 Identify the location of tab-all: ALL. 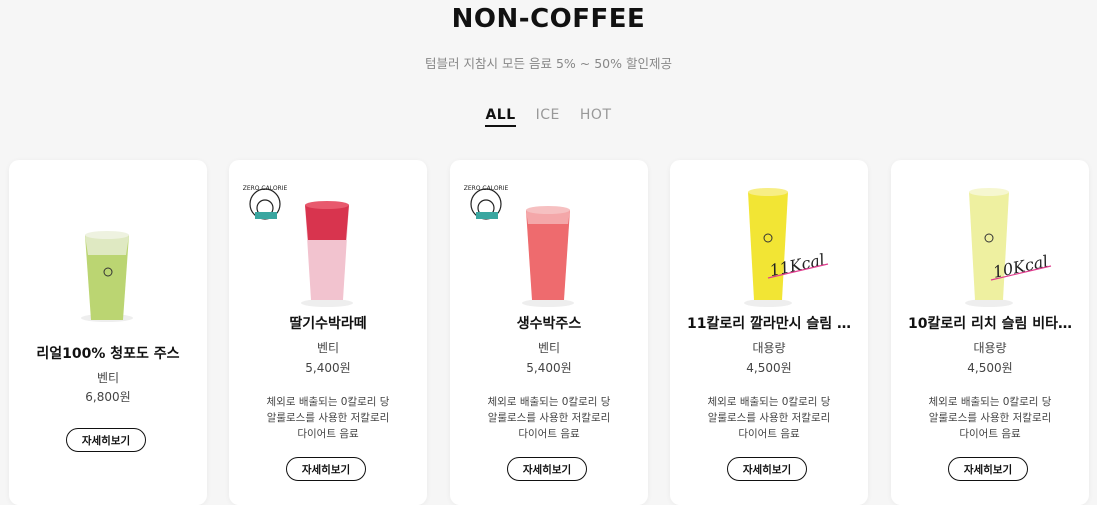
(500, 117).